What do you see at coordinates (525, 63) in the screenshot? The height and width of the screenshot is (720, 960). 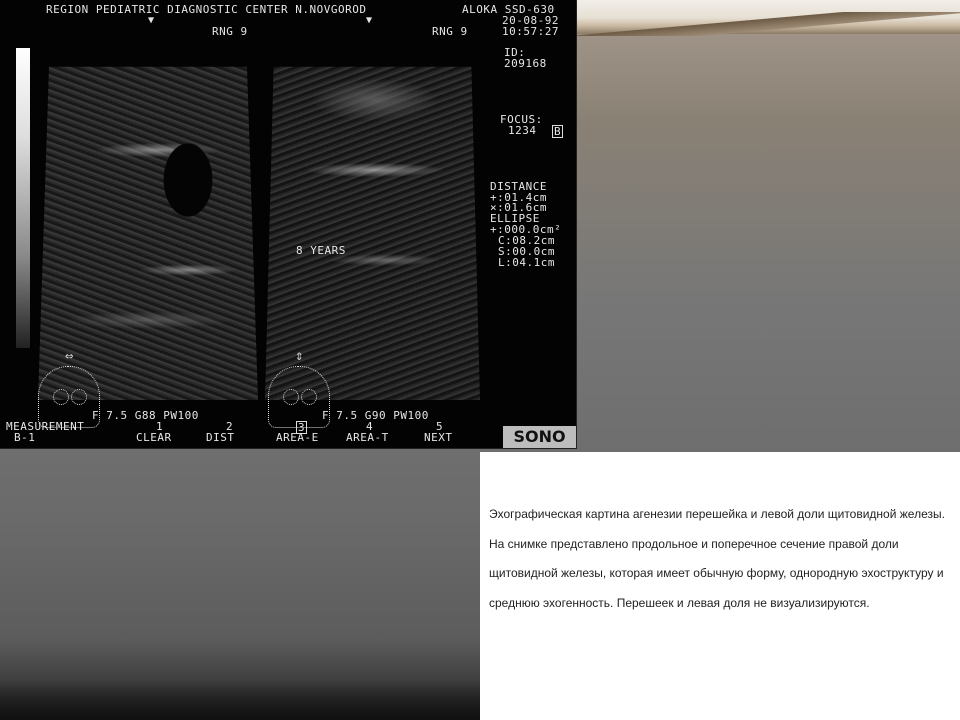 I see `id-value: 209168` at bounding box center [525, 63].